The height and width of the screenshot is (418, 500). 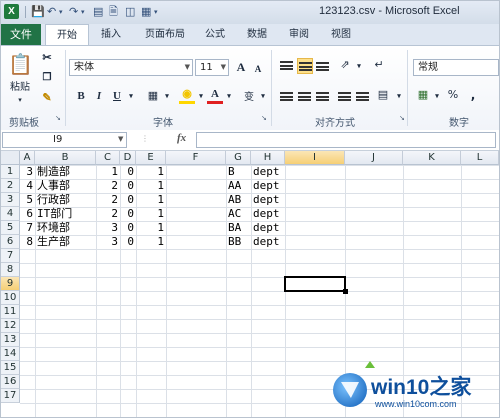 I want to click on column-header-l: L, so click(x=480, y=158).